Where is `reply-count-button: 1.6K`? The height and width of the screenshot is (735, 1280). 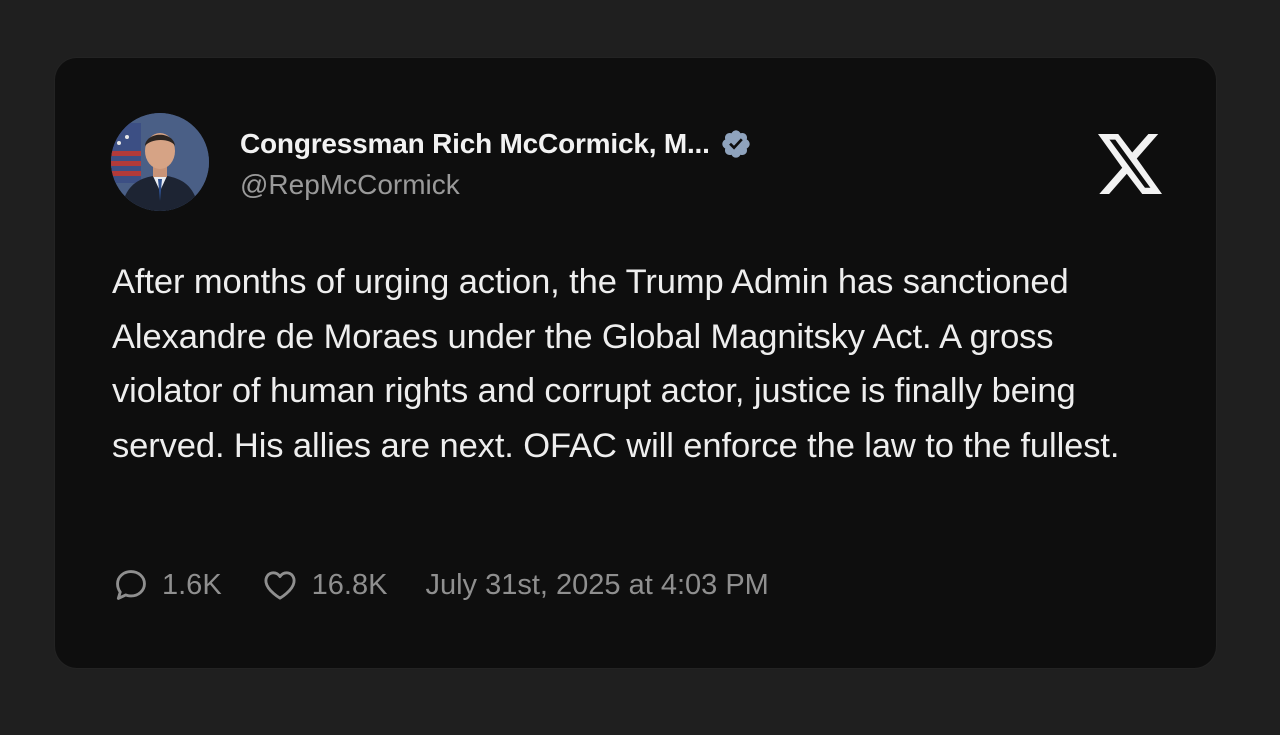
reply-count-button: 1.6K is located at coordinates (167, 585).